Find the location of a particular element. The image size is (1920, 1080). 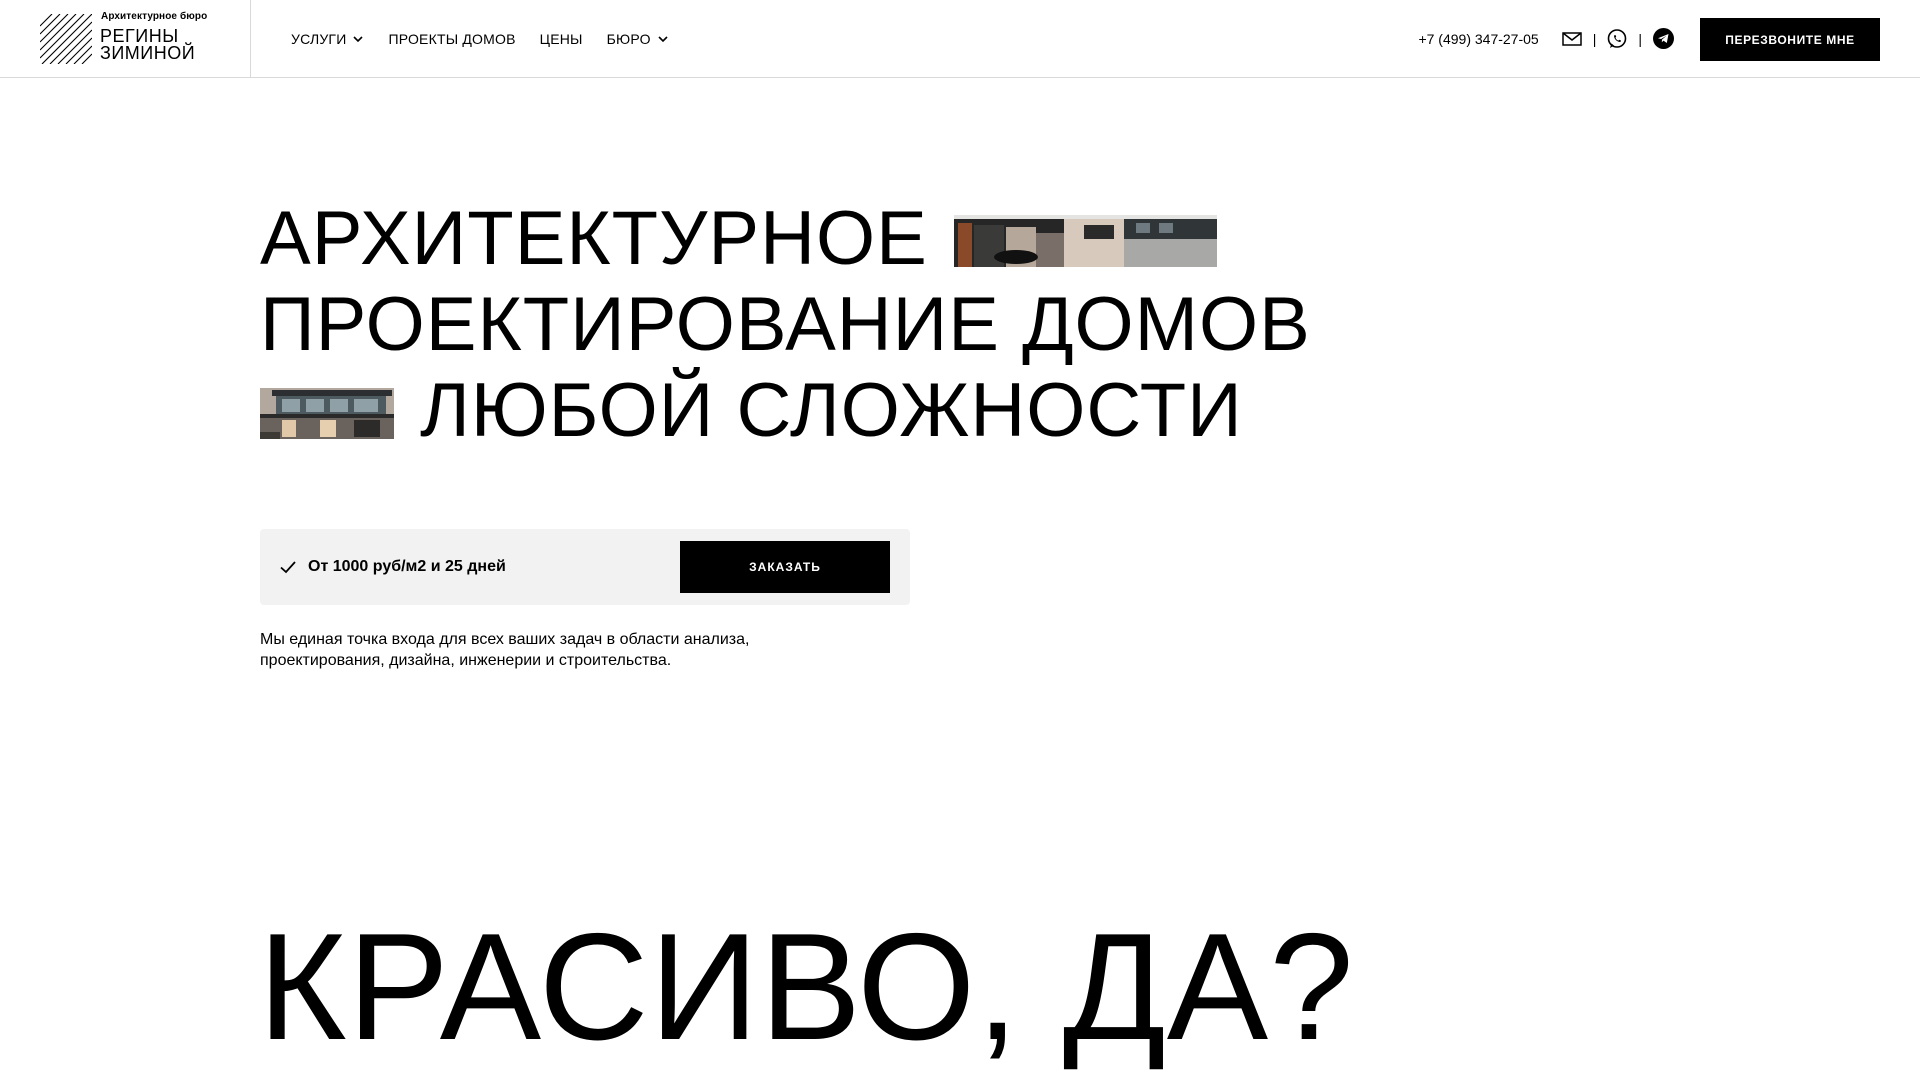

logo-name-line2: Зиминой is located at coordinates (148, 53).